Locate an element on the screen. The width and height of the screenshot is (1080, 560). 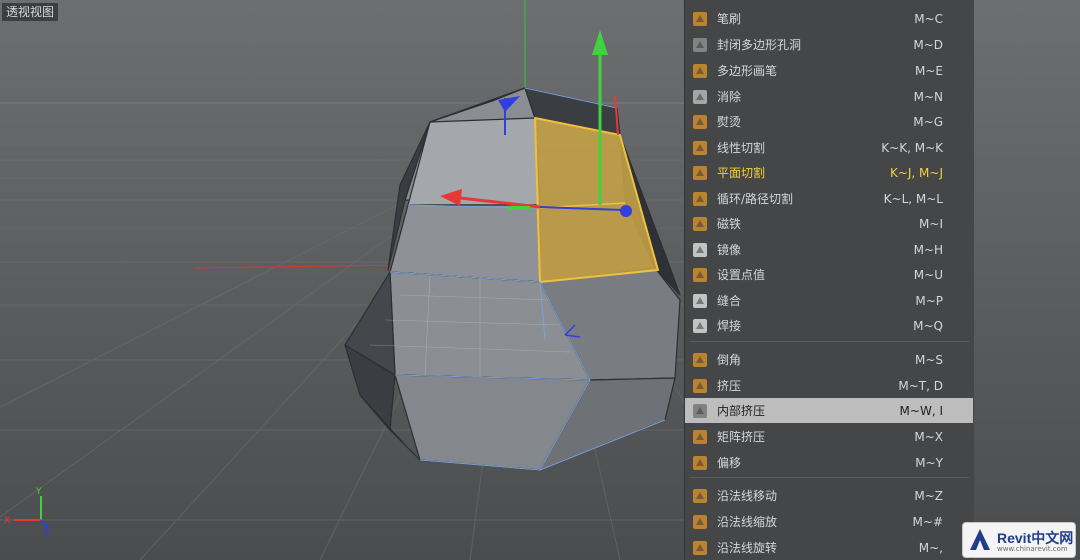
menu-item-shortcut: M~Q is located at coordinates (928, 325).